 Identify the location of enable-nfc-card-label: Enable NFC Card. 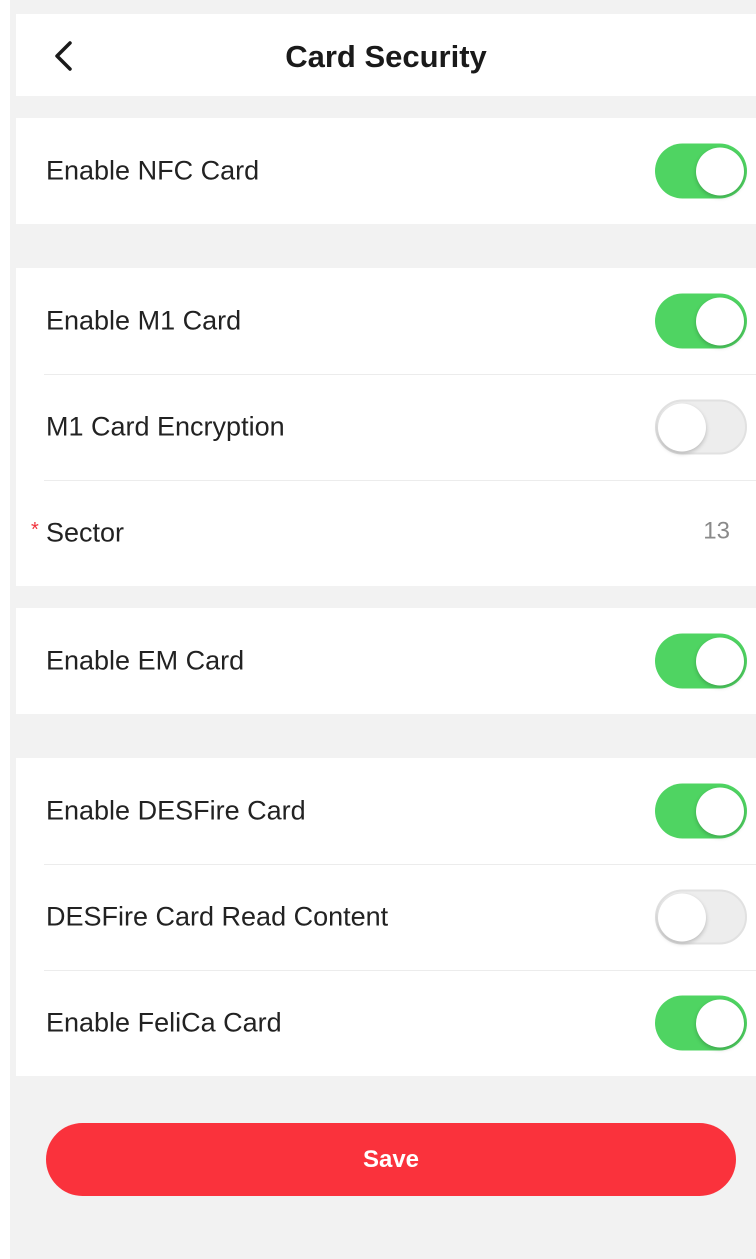
(153, 170).